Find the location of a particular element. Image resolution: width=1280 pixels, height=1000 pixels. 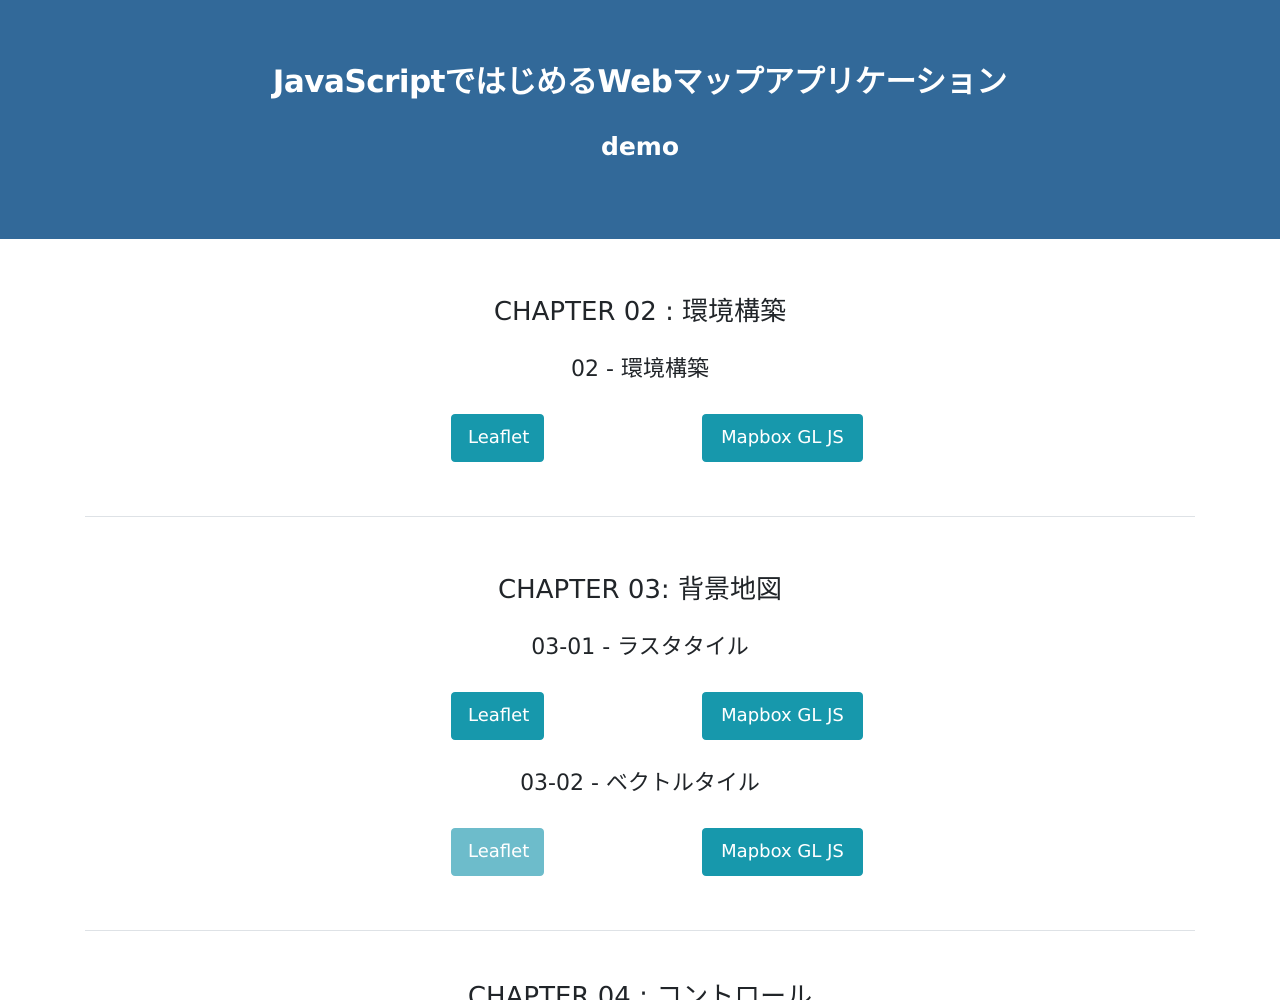

section-title: 02 - 環境構築 is located at coordinates (640, 369).